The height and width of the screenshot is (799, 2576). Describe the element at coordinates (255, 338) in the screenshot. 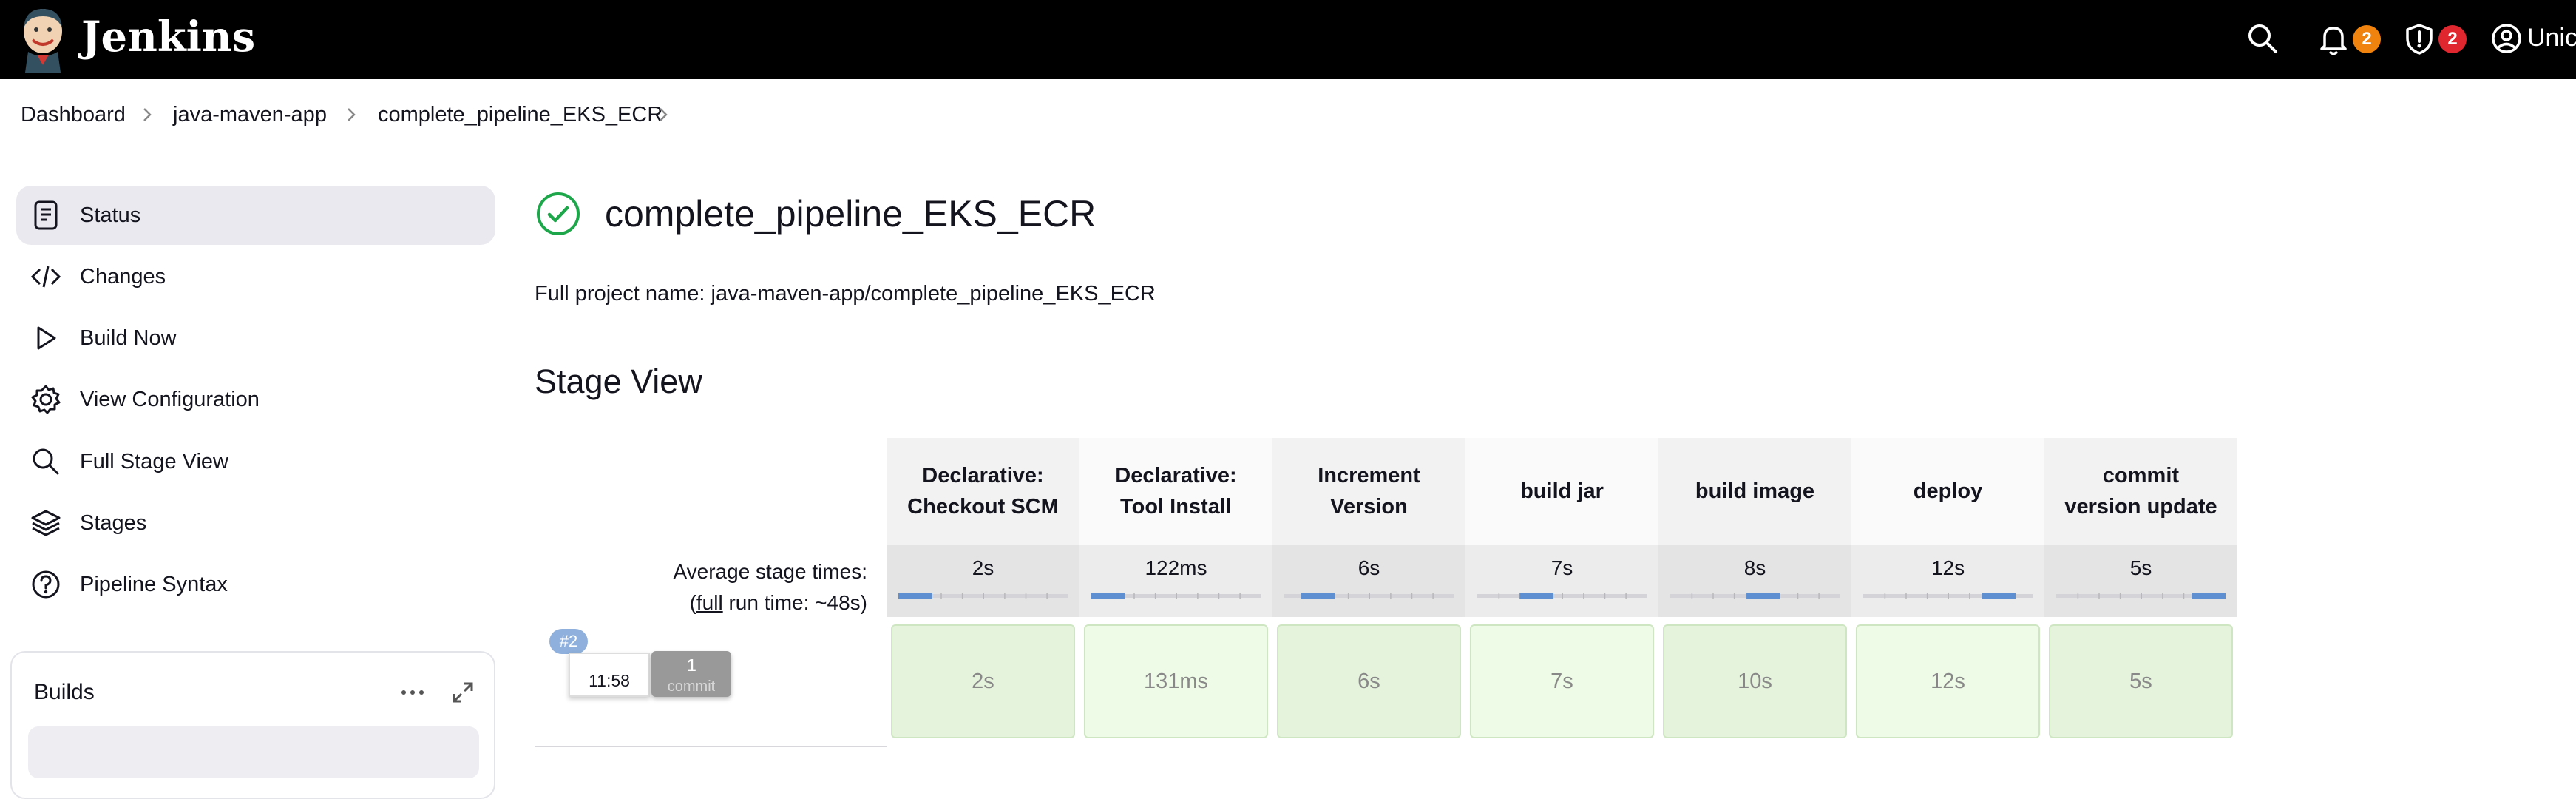

I see `sidebar-item-build-now: Build Now` at that location.